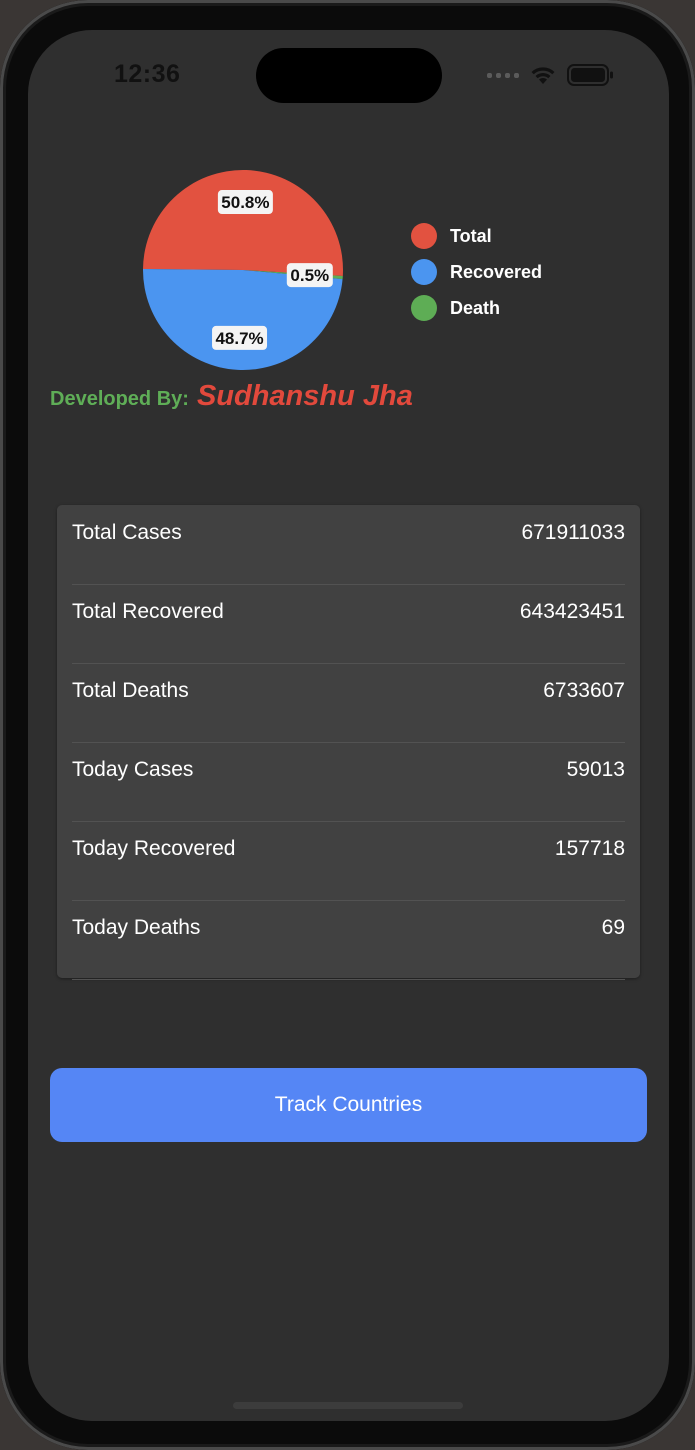 The width and height of the screenshot is (695, 1450). Describe the element at coordinates (148, 611) in the screenshot. I see `stat-label: Total Recovered` at that location.